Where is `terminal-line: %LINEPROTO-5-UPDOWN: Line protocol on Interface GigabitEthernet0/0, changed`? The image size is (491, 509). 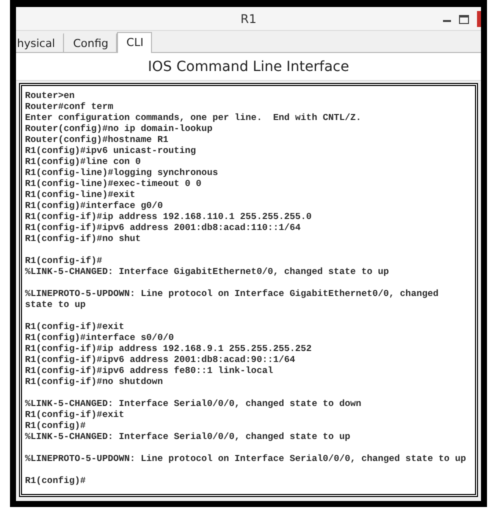 terminal-line: %LINEPROTO-5-UPDOWN: Line protocol on Interface GigabitEthernet0/0, changed is located at coordinates (232, 293).